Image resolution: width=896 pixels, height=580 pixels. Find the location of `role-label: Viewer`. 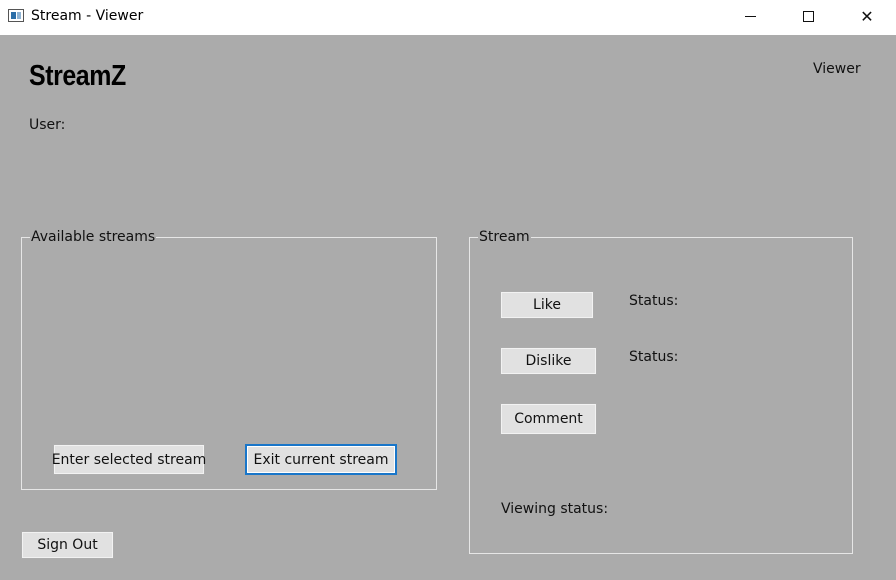

role-label: Viewer is located at coordinates (837, 69).